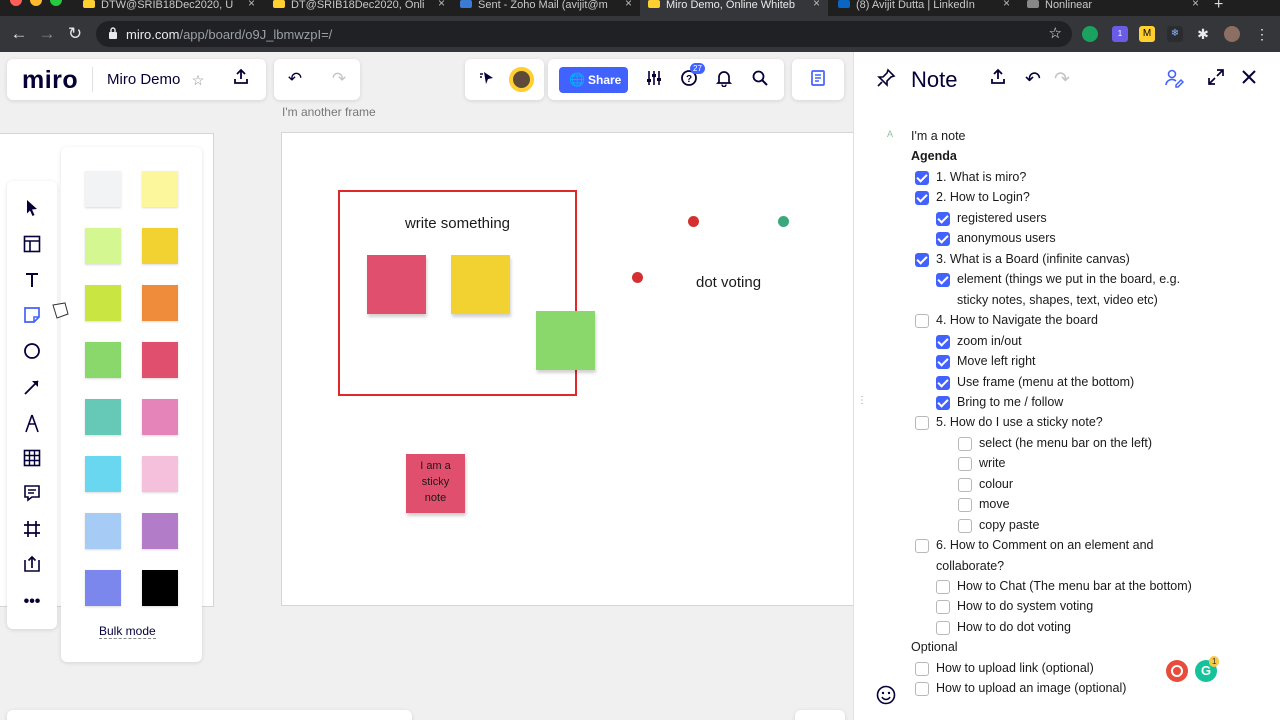  What do you see at coordinates (1025, 606) in the screenshot?
I see `checklist-item-text: How to do system voting` at bounding box center [1025, 606].